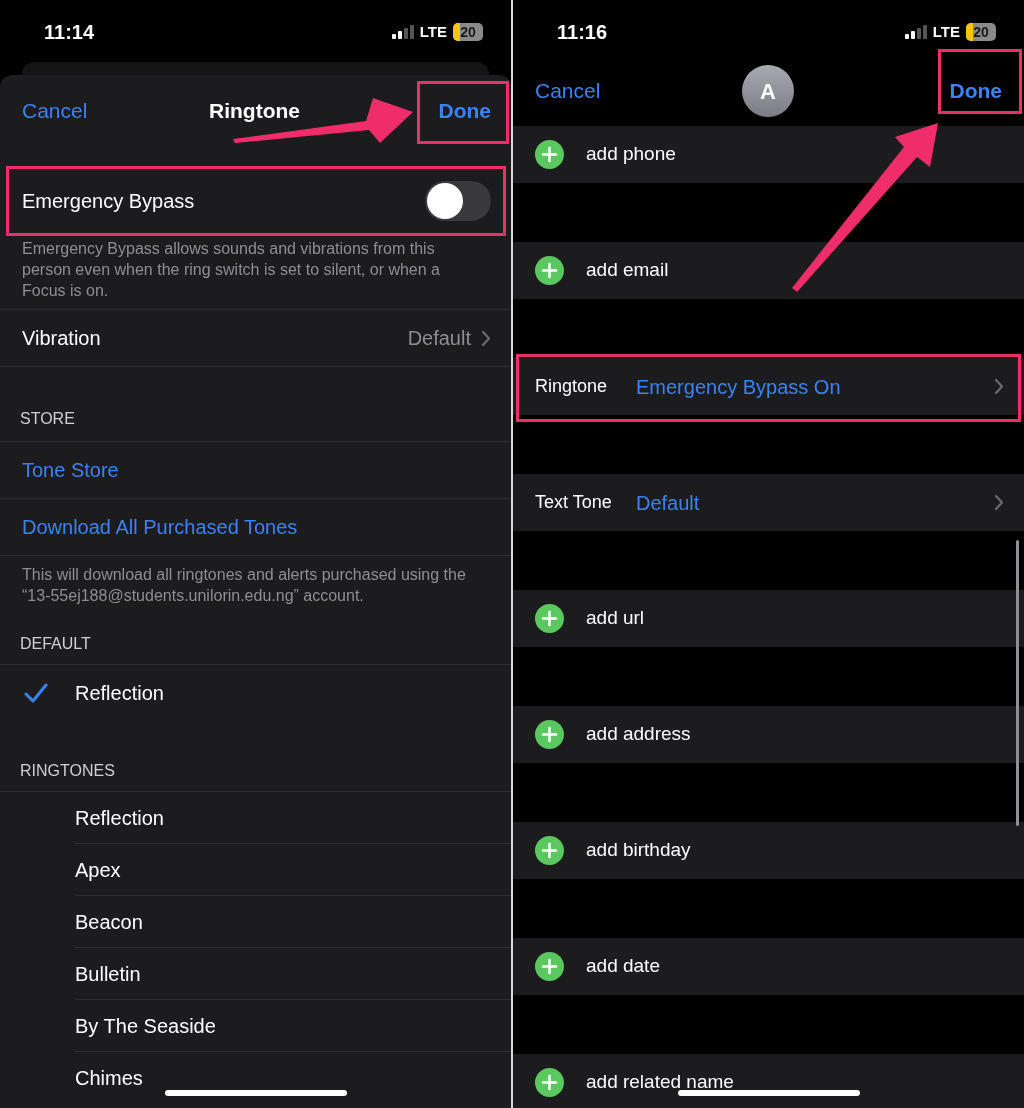  I want to click on setting-label: Vibration, so click(61, 338).